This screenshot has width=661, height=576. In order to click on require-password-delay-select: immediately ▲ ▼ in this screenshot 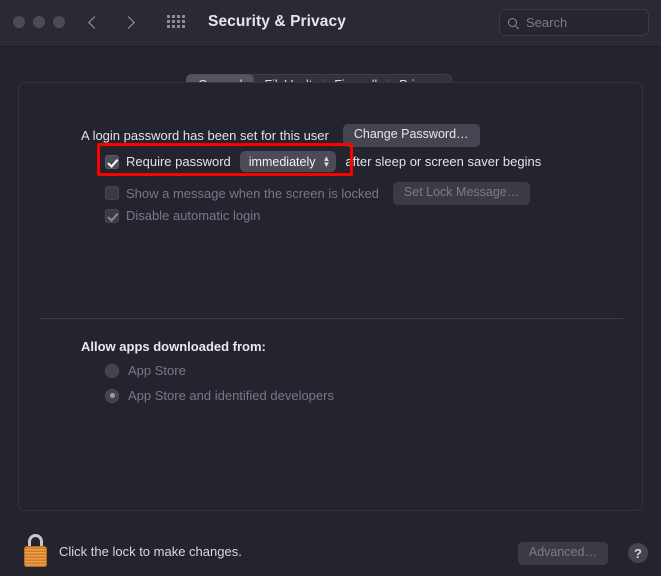, I will do `click(288, 161)`.